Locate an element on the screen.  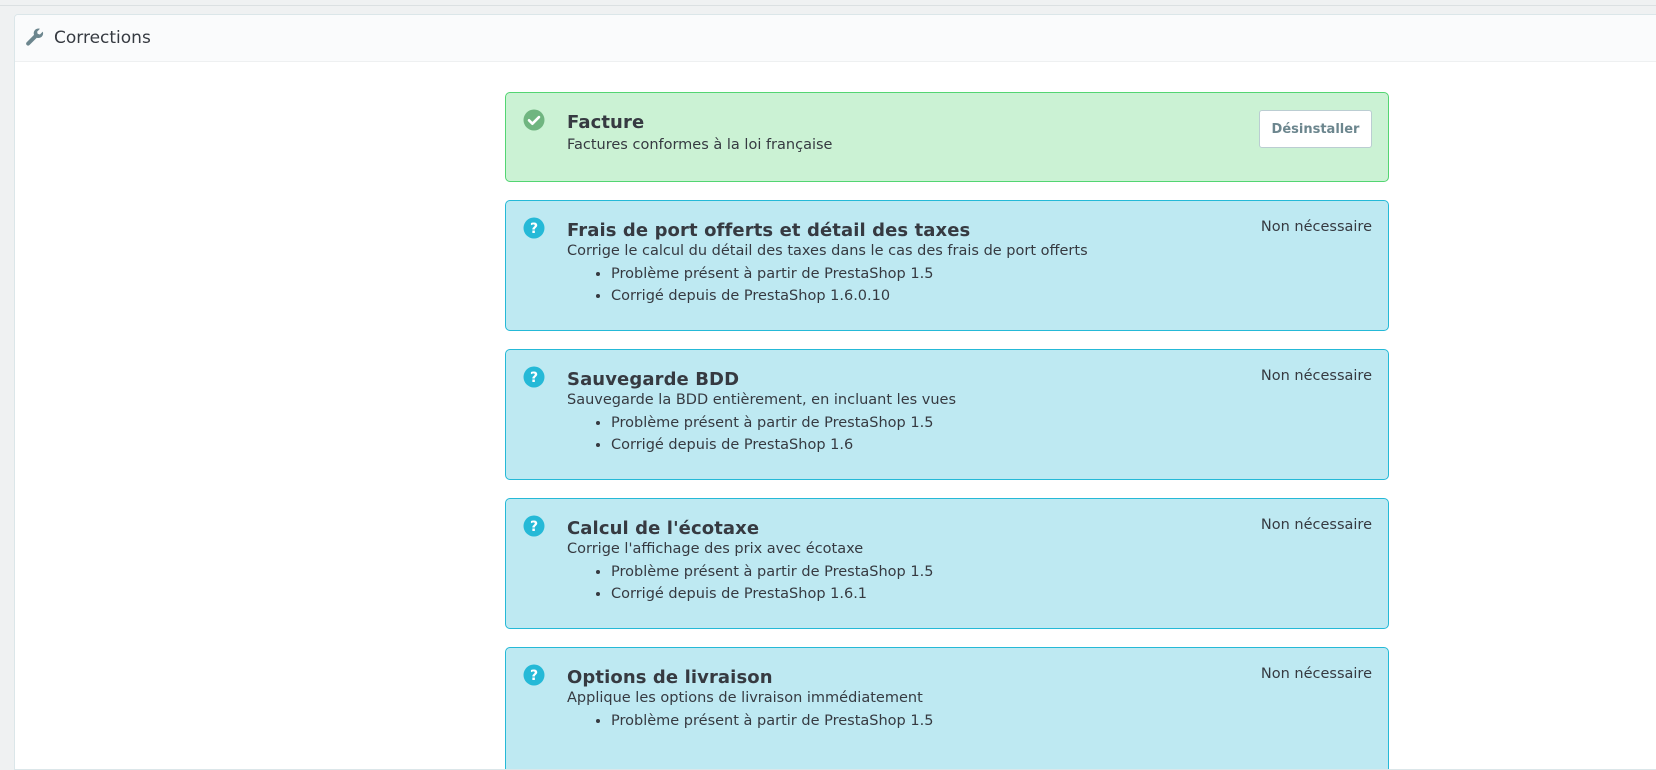
fix-title: Options de livraison is located at coordinates (670, 677).